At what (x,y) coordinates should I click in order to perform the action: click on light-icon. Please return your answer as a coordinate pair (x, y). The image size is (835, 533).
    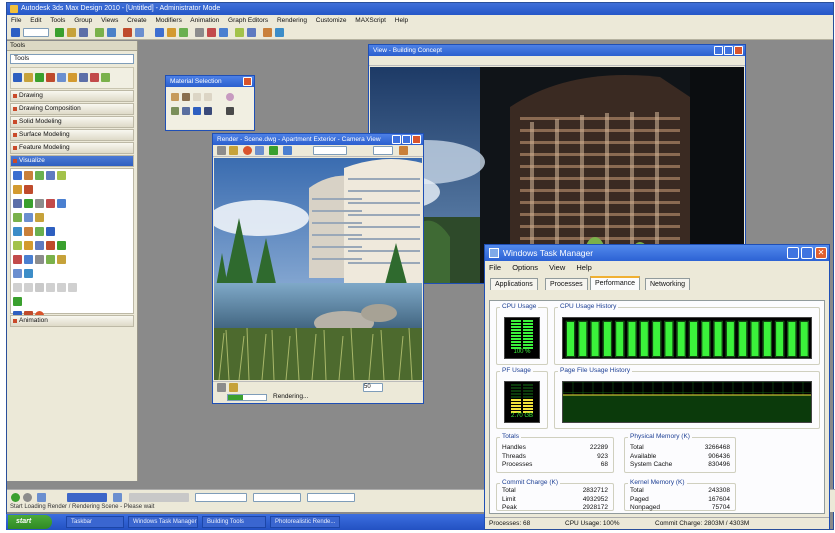
    Looking at the image, I should click on (171, 32).